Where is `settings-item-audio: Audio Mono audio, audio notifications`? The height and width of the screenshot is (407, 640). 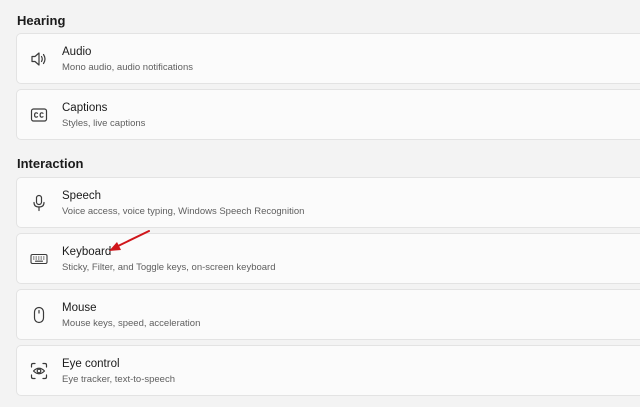 settings-item-audio: Audio Mono audio, audio notifications is located at coordinates (328, 58).